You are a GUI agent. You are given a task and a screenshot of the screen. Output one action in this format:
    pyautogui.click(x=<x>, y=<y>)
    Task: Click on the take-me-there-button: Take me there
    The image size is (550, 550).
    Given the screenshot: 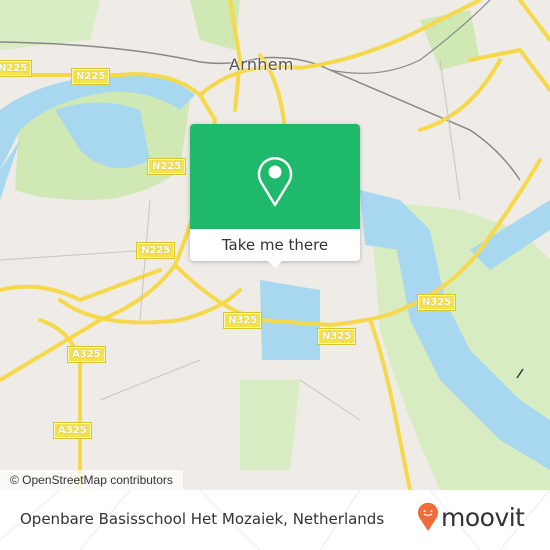 What is the action you would take?
    pyautogui.click(x=275, y=245)
    